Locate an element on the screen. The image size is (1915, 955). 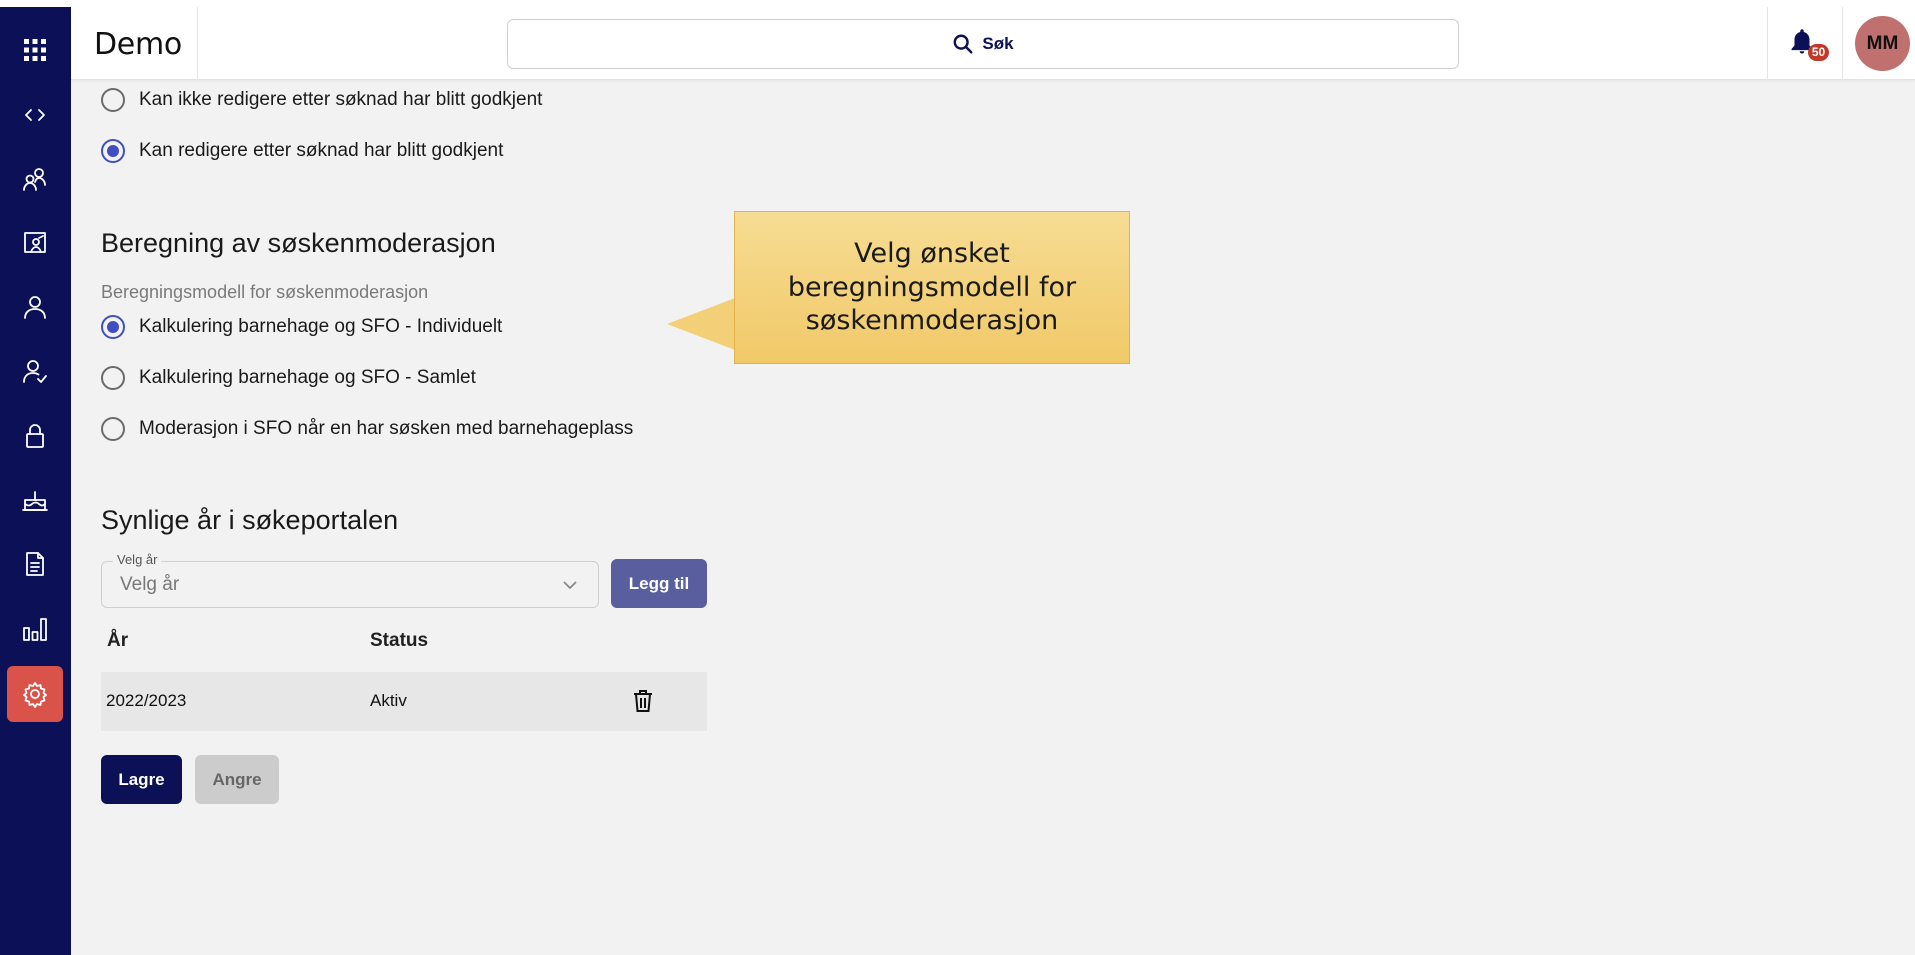
avatar: MM is located at coordinates (1882, 43).